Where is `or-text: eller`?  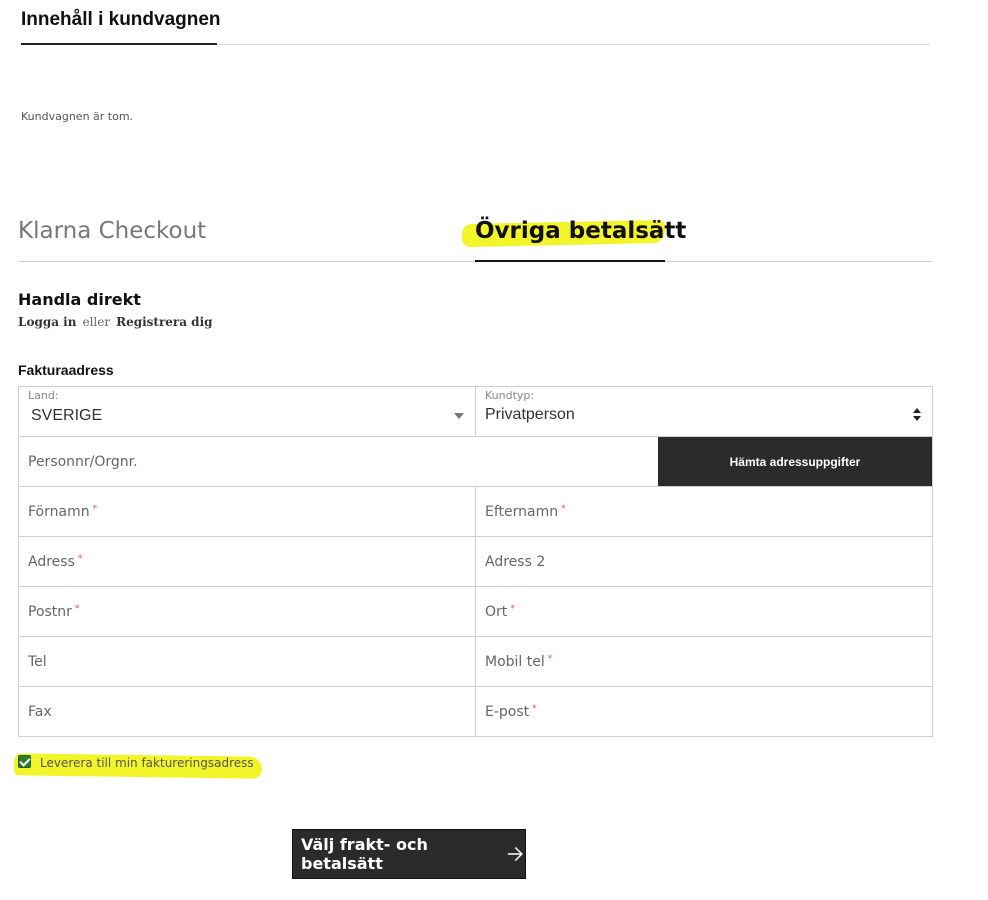 or-text: eller is located at coordinates (96, 322).